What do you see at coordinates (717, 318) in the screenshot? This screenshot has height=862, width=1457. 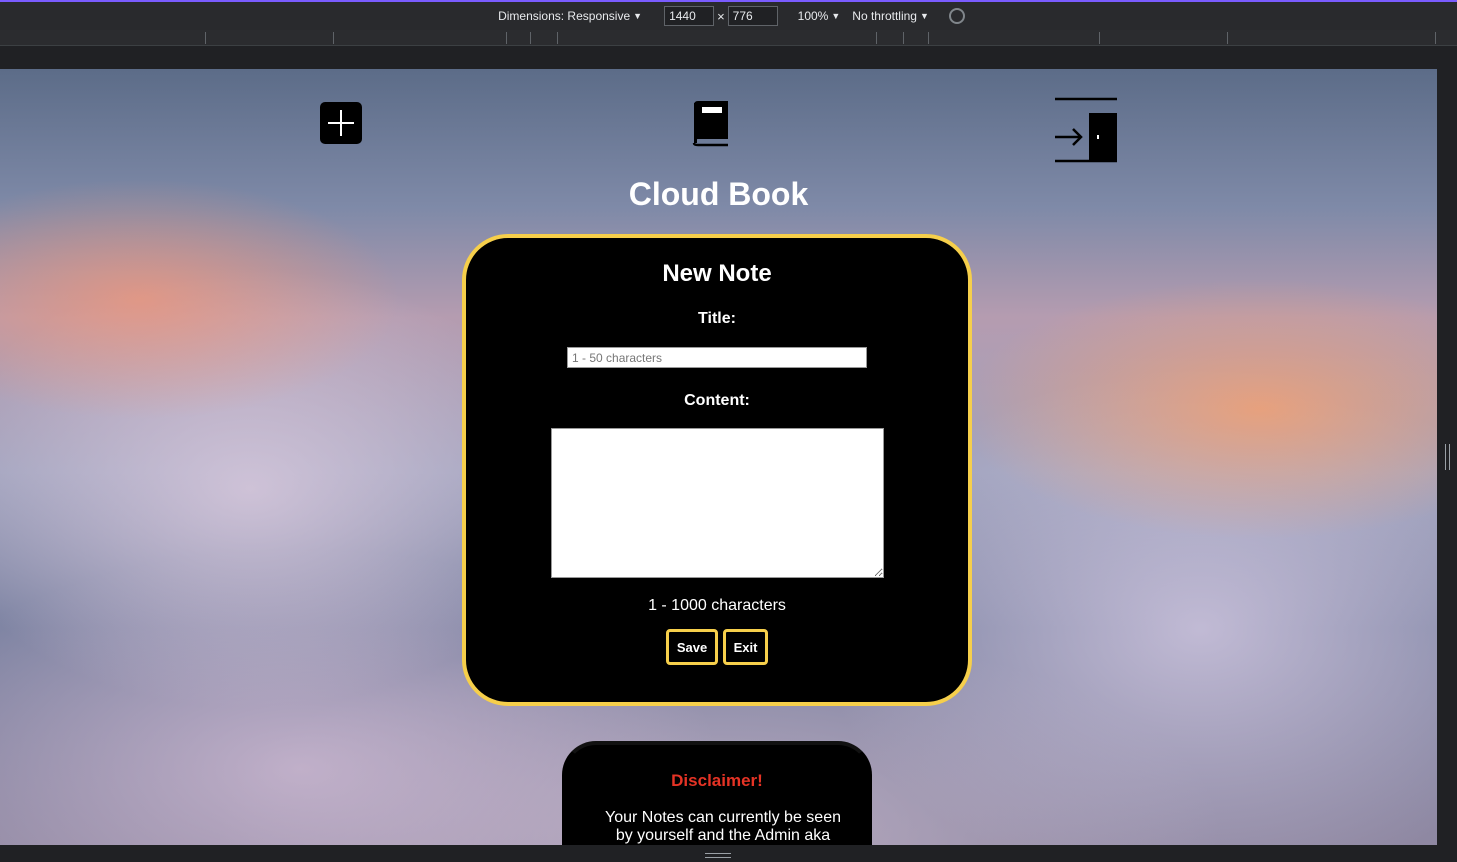 I see `title-label: Title:` at bounding box center [717, 318].